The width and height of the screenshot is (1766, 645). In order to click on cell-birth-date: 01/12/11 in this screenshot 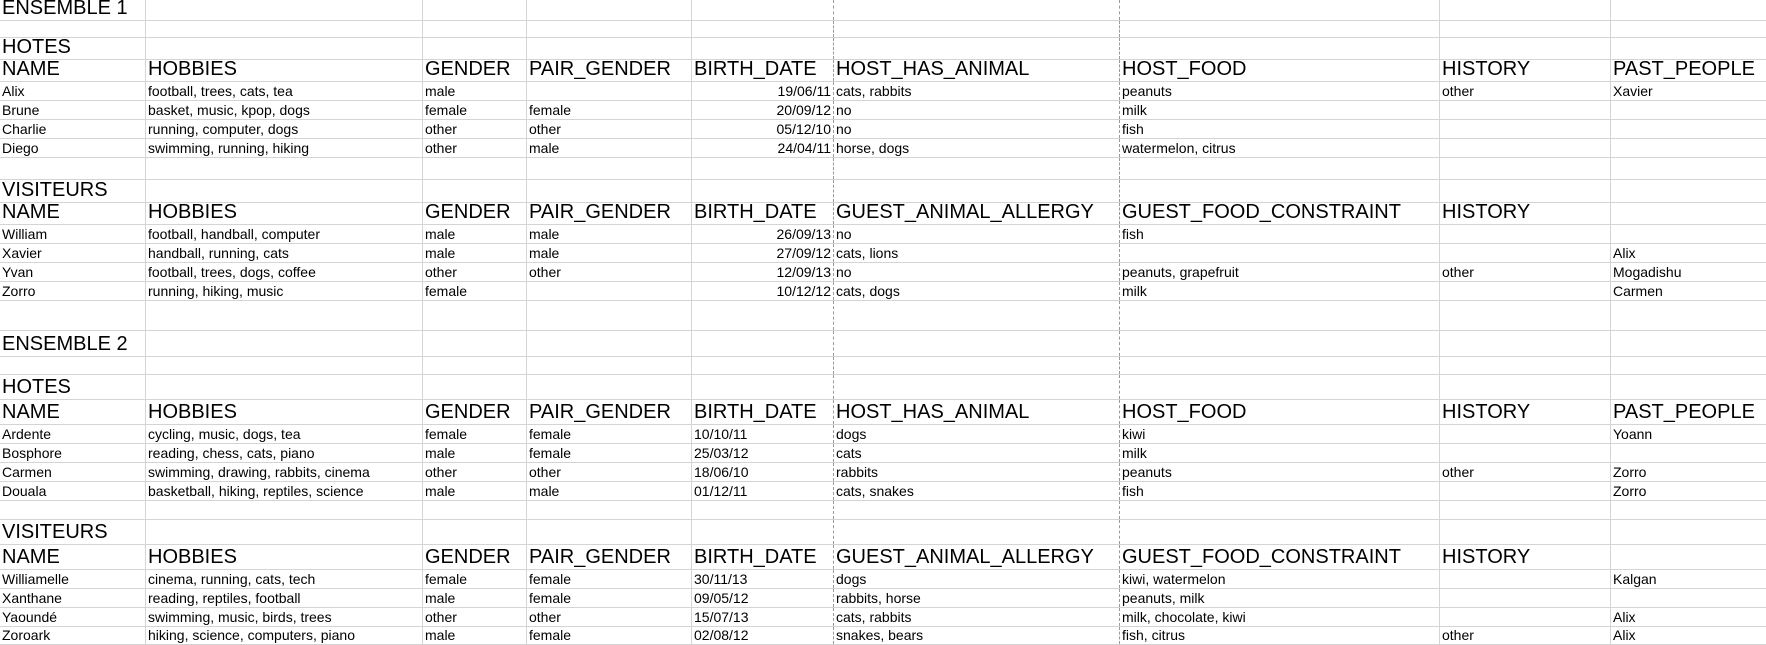, I will do `click(763, 491)`.